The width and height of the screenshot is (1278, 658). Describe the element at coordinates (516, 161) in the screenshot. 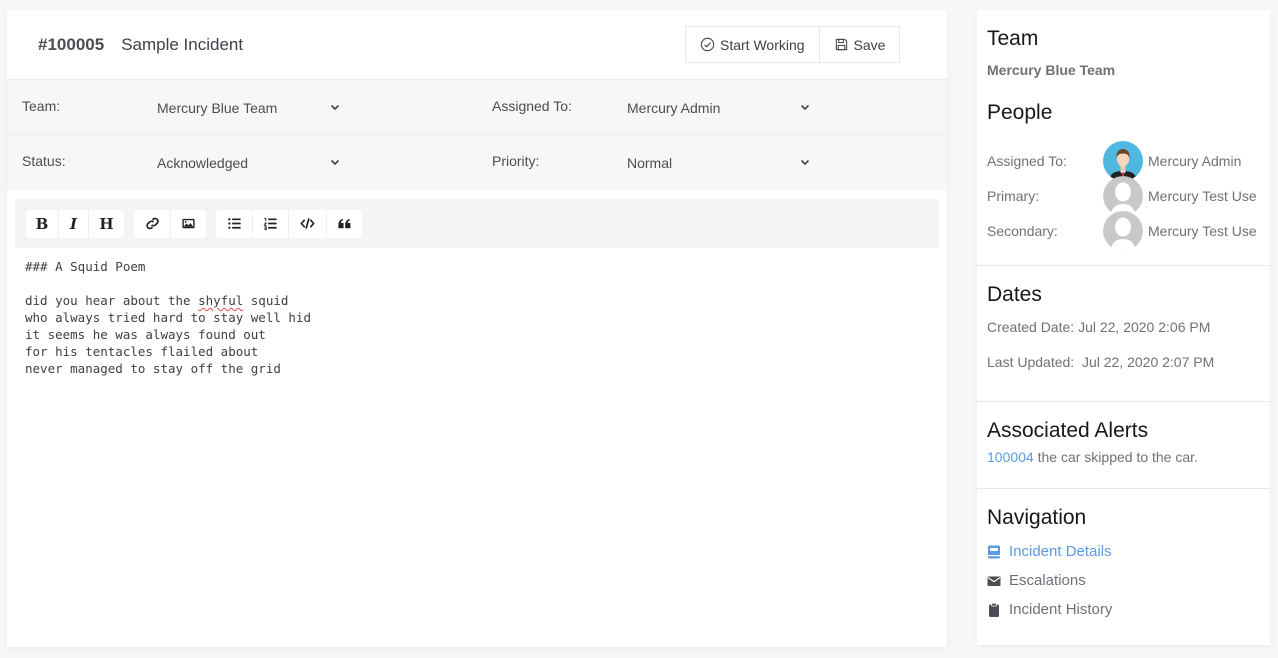

I see `priority-label: Priority:` at that location.